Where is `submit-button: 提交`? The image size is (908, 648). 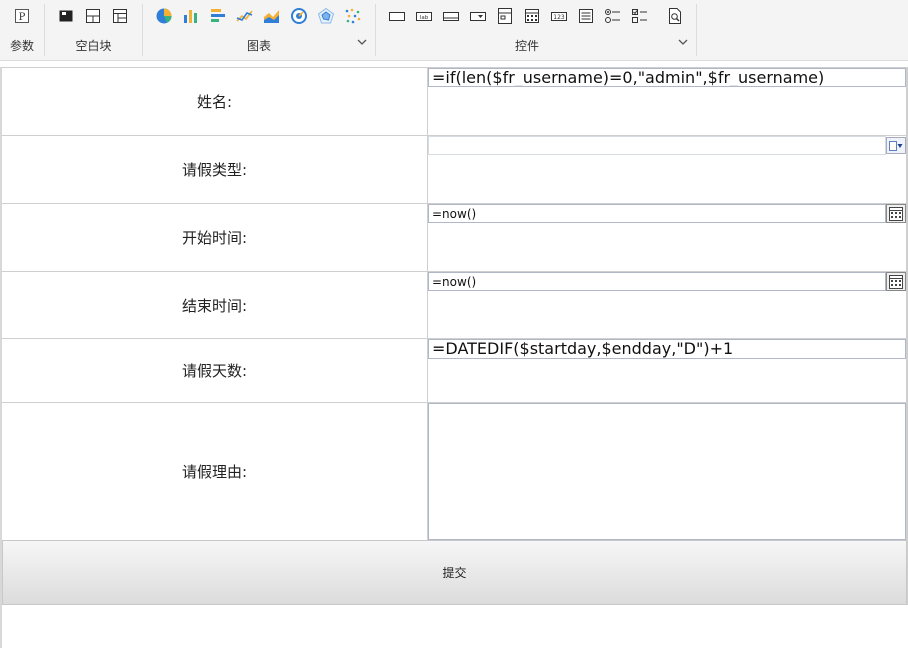 submit-button: 提交 is located at coordinates (454, 572).